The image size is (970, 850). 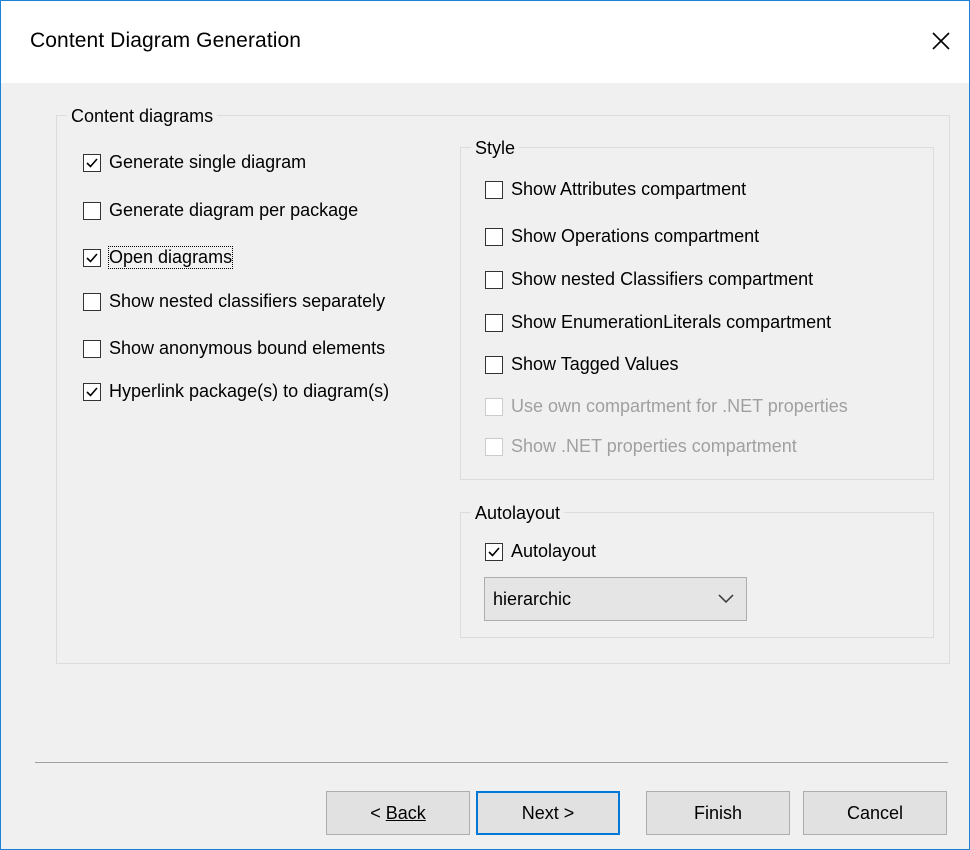 I want to click on checkbox-generate-diagram-per-package: Generate diagram per package, so click(x=220, y=210).